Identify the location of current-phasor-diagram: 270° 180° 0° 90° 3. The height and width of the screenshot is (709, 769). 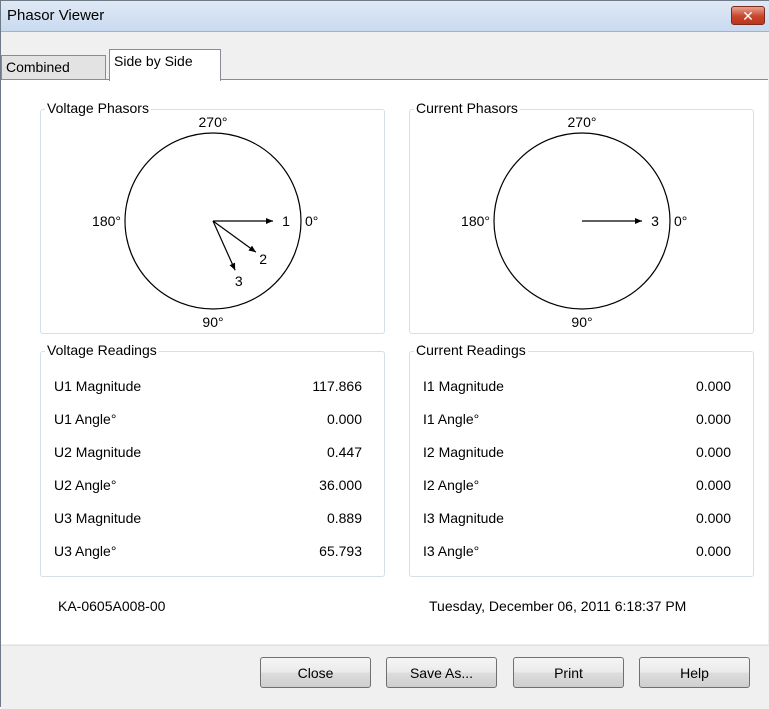
(574, 222).